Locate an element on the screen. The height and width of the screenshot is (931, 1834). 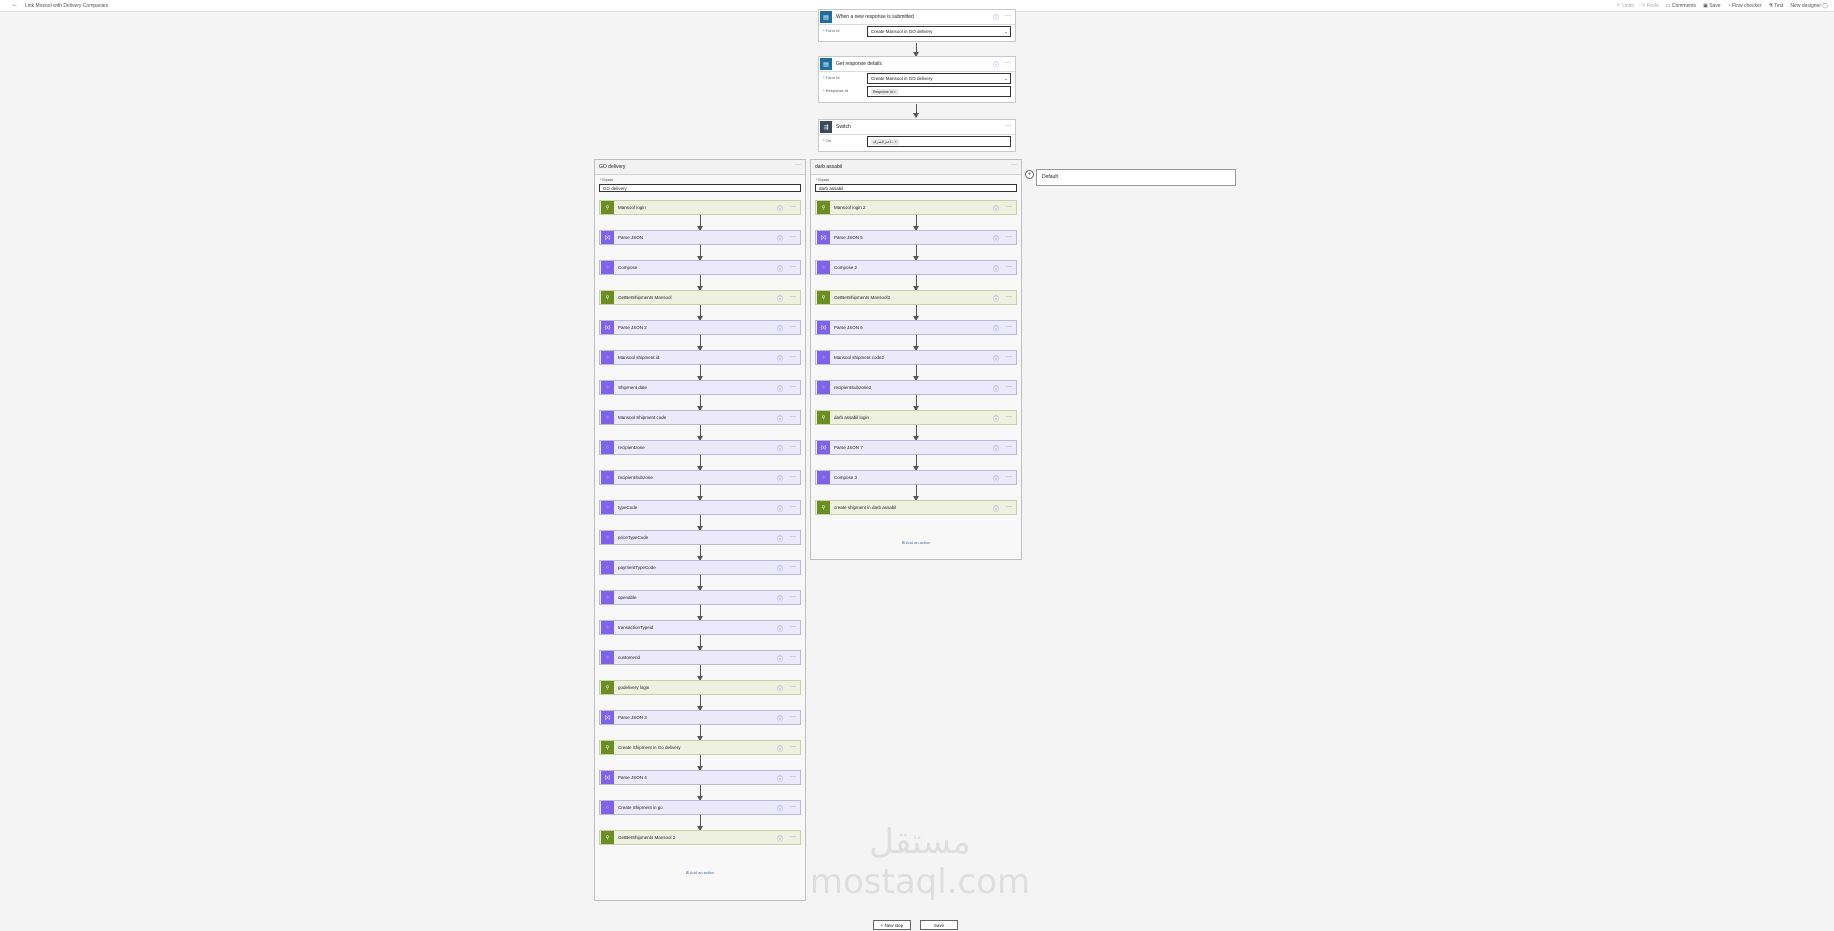
action-card: ⁘ recipientzone ⓘ ··· is located at coordinates (700, 447).